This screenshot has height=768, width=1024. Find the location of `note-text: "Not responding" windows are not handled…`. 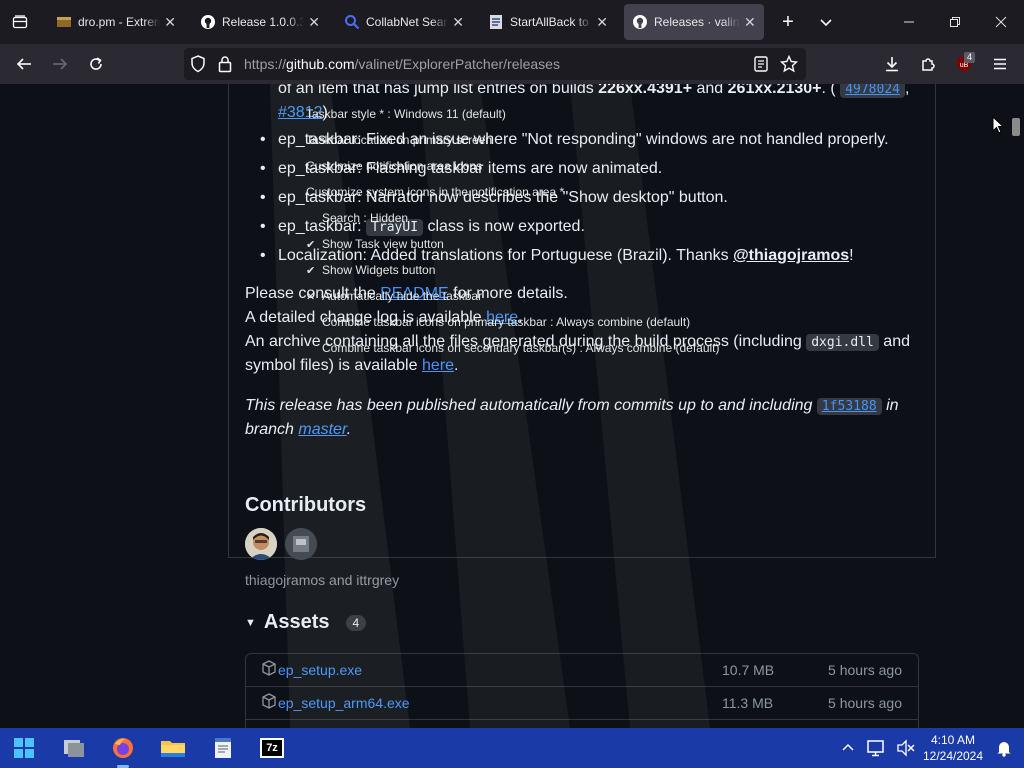

note-text: "Not responding" windows are not handled… is located at coordinates (705, 139).